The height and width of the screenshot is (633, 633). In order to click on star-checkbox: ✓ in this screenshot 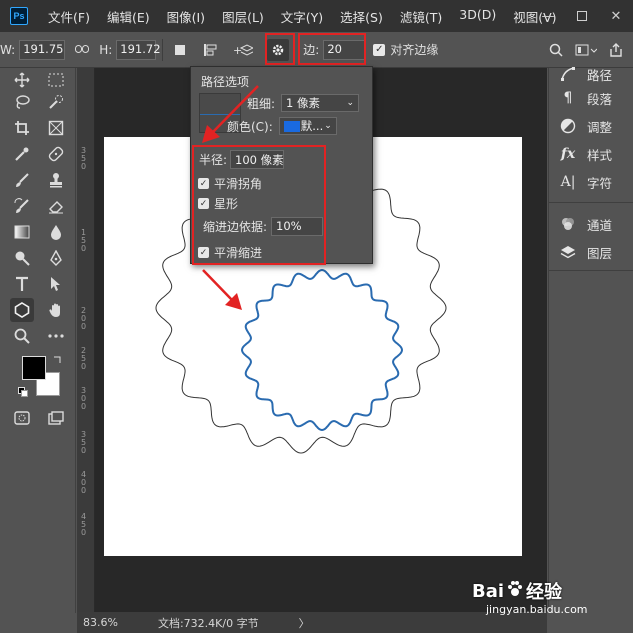, I will do `click(203, 203)`.